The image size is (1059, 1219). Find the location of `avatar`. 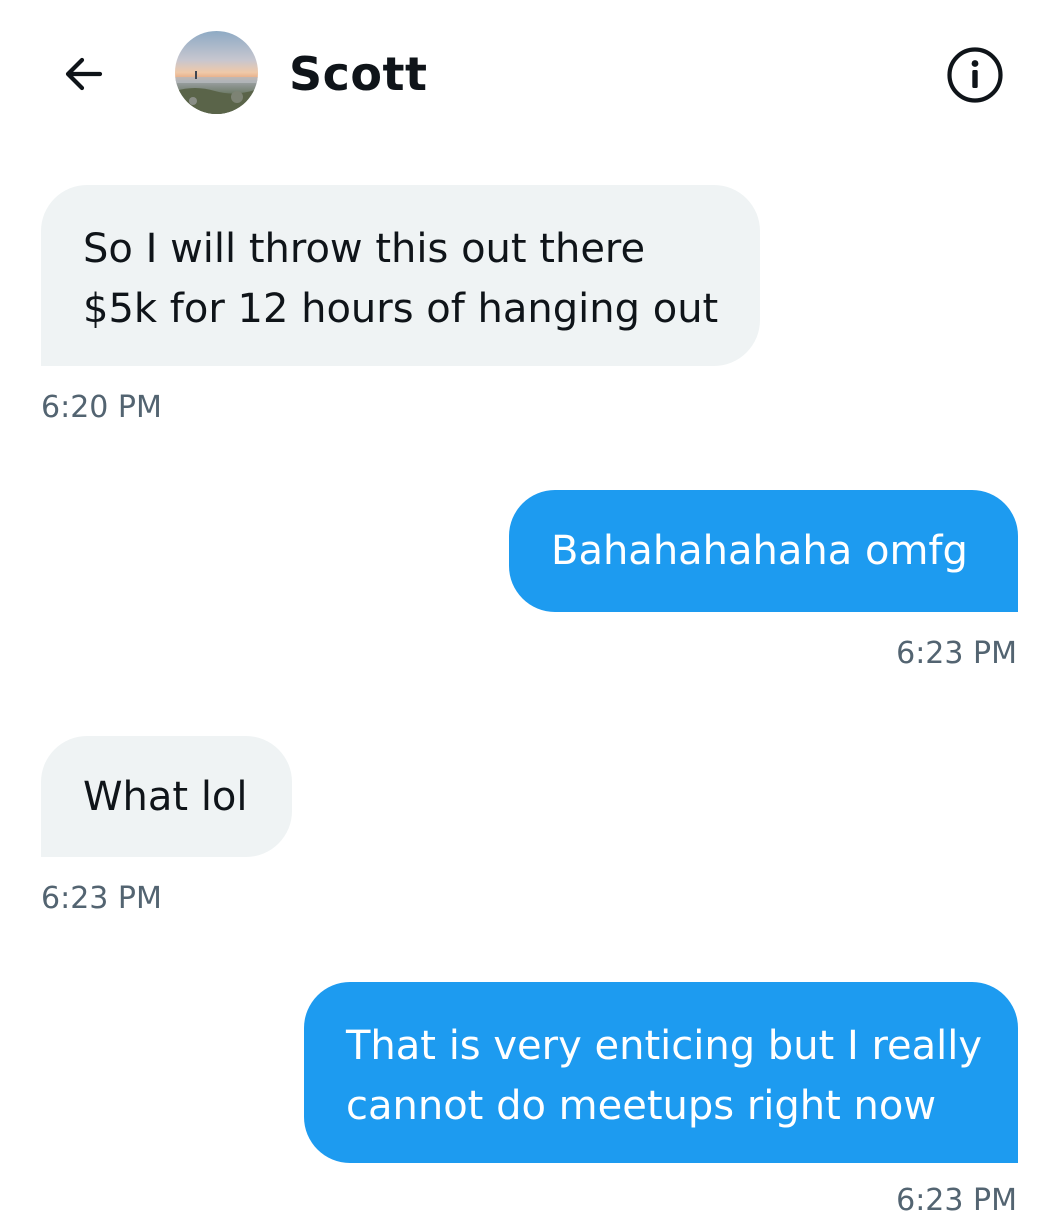

avatar is located at coordinates (216, 72).